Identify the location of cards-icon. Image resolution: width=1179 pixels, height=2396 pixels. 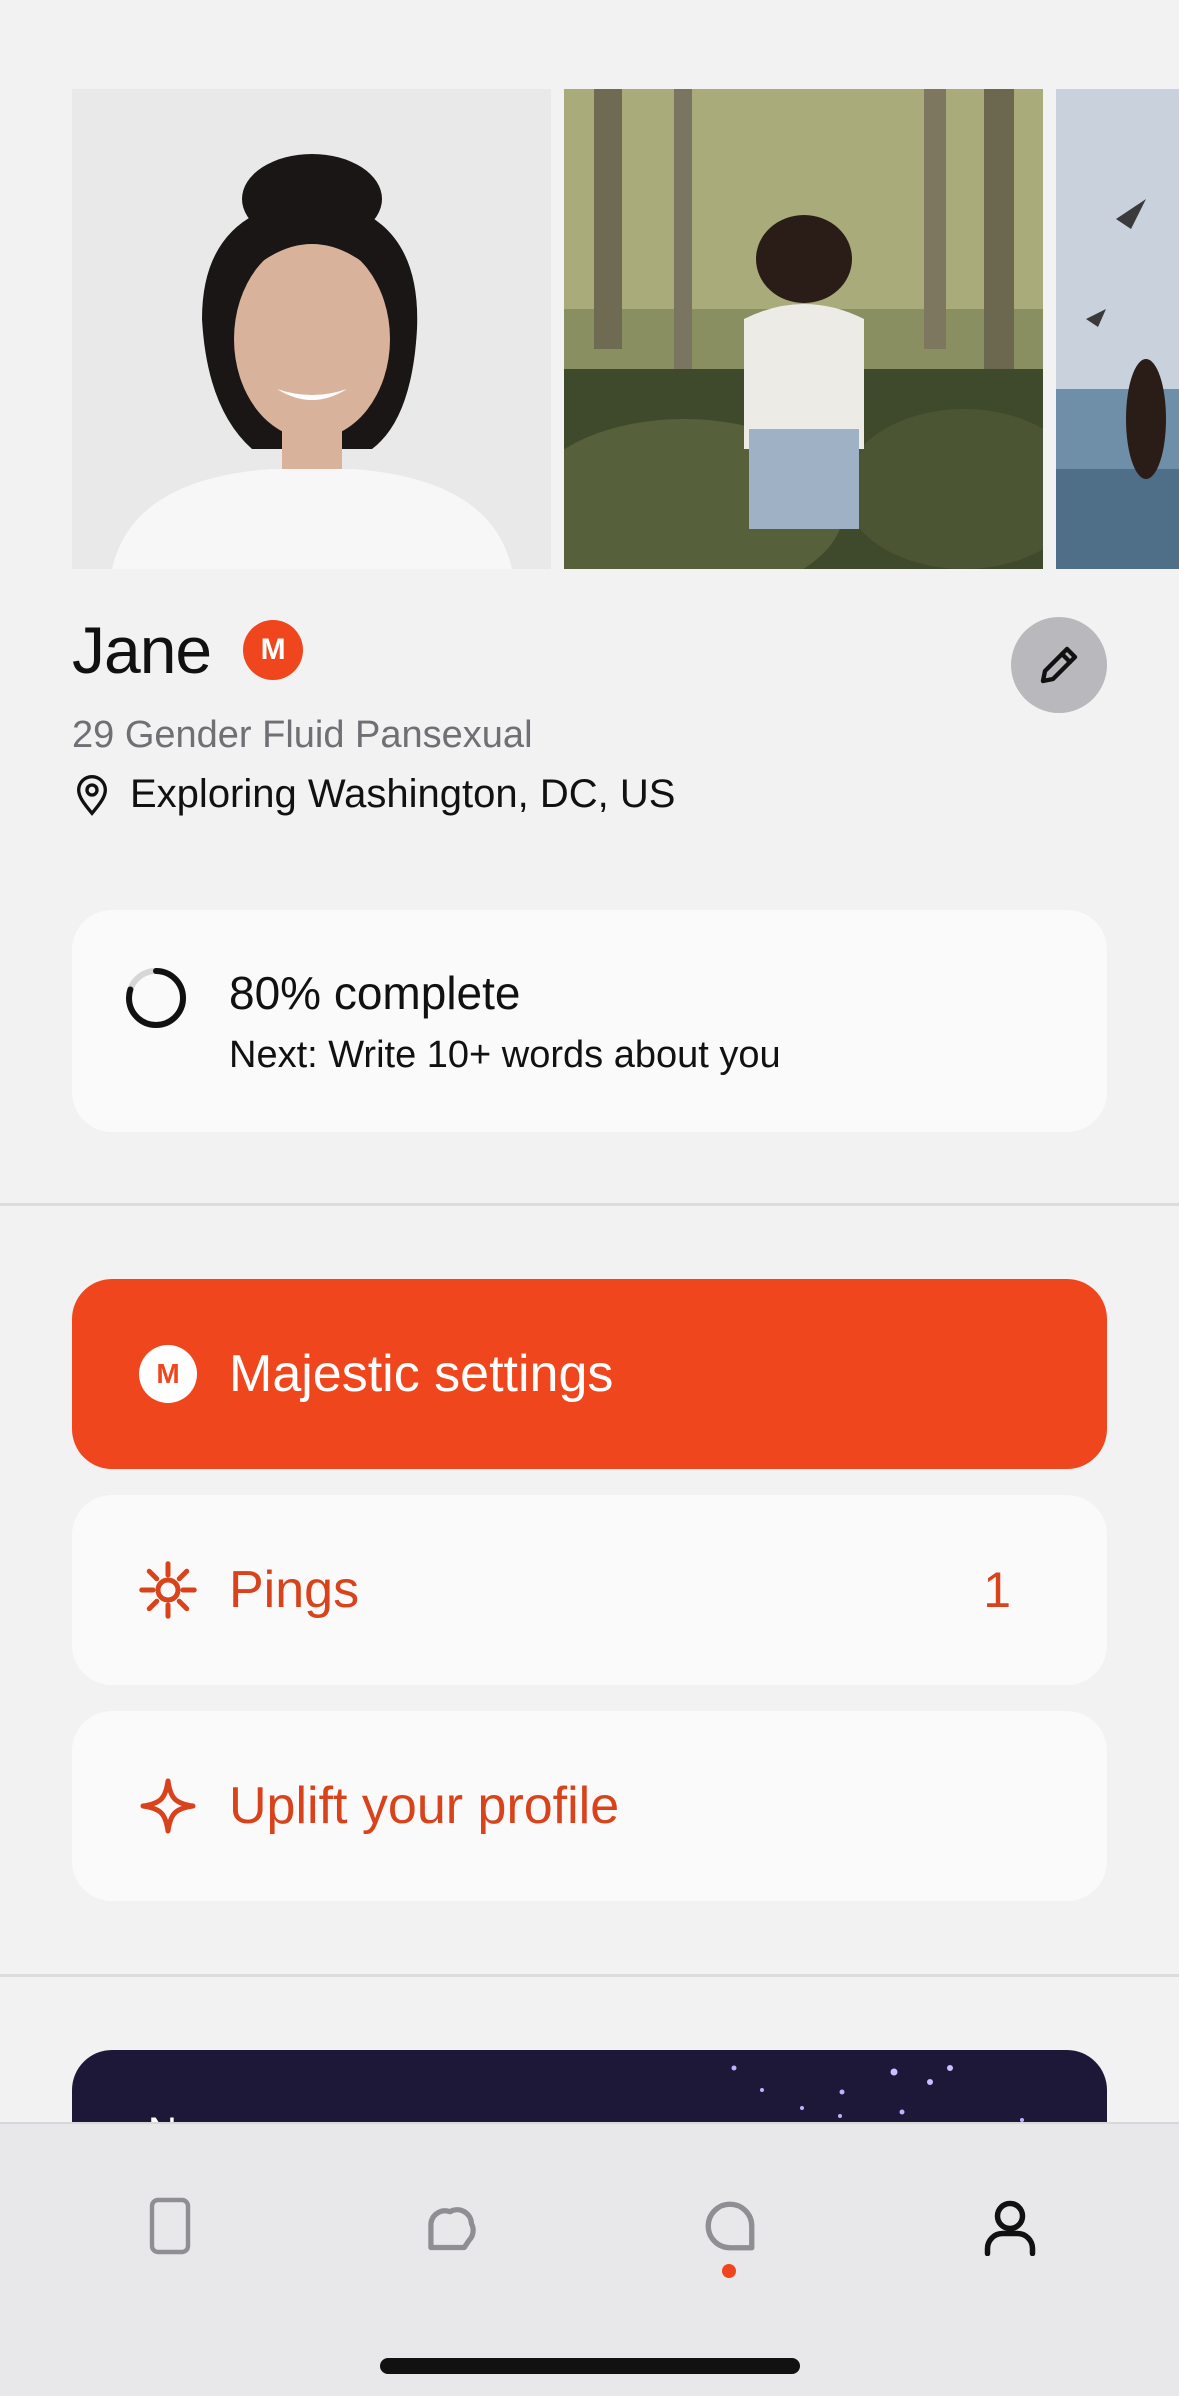
(170, 2226).